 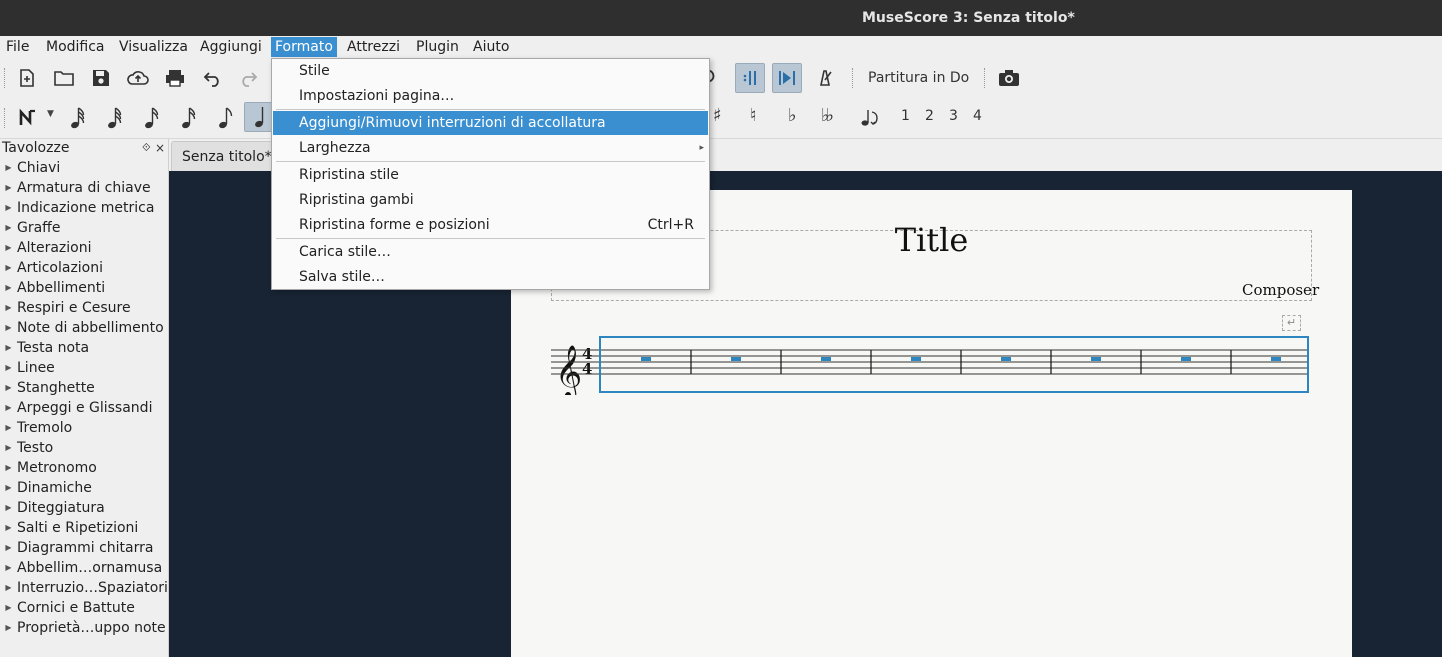 What do you see at coordinates (146, 148) in the screenshot?
I see `palette-float-icon: ⟐` at bounding box center [146, 148].